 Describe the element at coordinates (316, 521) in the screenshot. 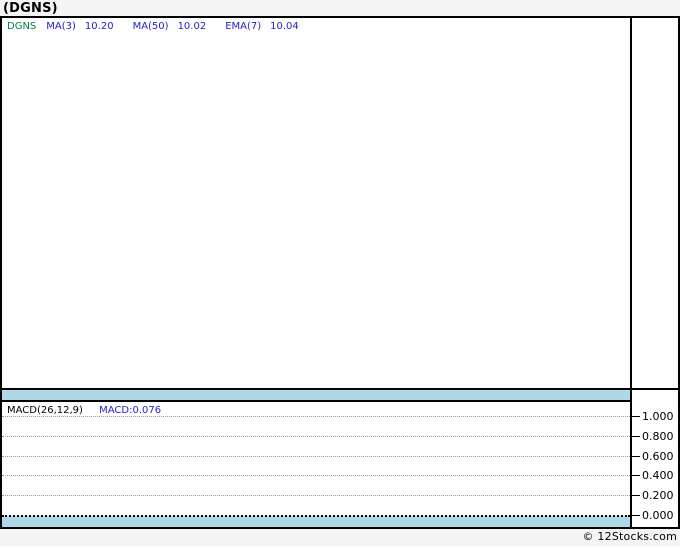

I see `bottom-band` at that location.